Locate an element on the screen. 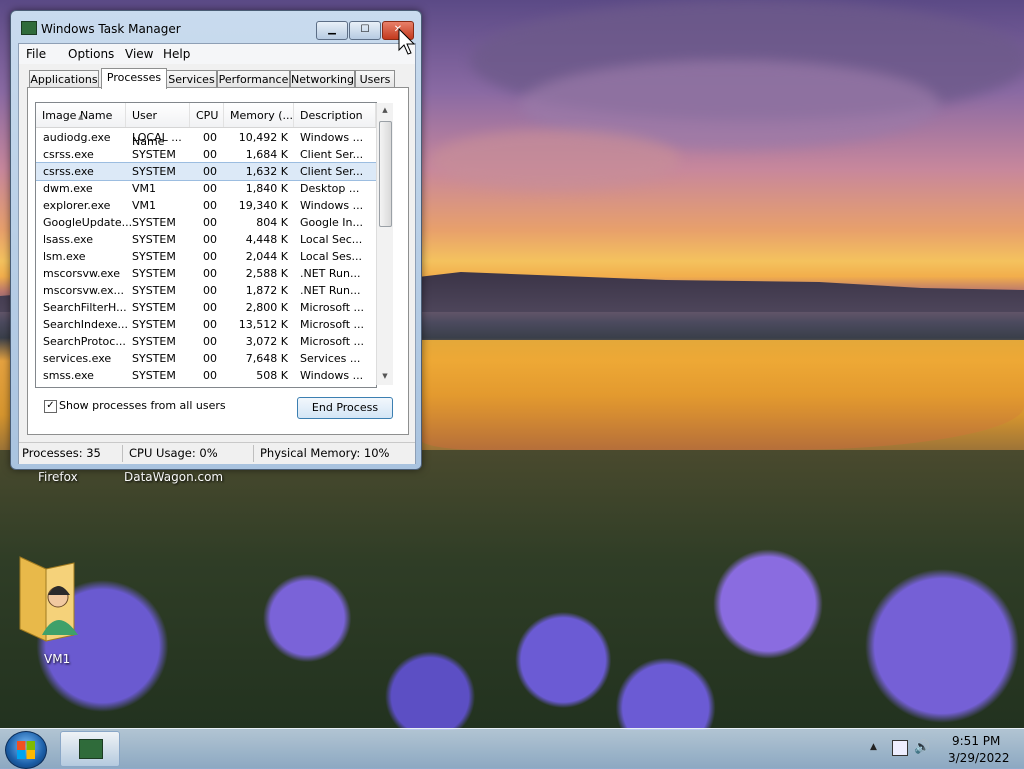  window-title: Windows Task Manager is located at coordinates (111, 29).